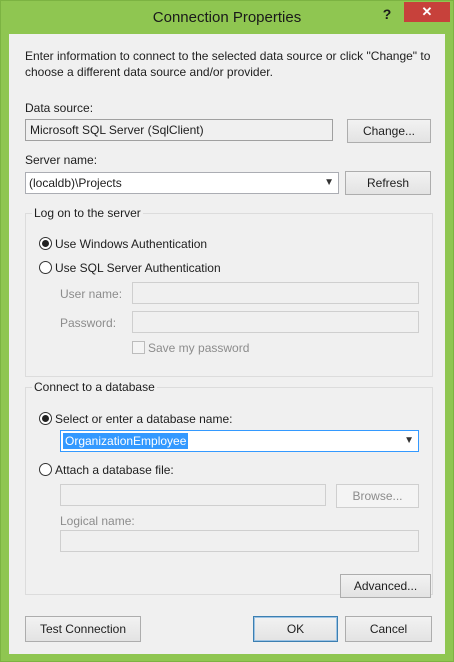 Image resolution: width=454 pixels, height=662 pixels. What do you see at coordinates (94, 387) in the screenshot?
I see `database-group-title: Connect to a database` at bounding box center [94, 387].